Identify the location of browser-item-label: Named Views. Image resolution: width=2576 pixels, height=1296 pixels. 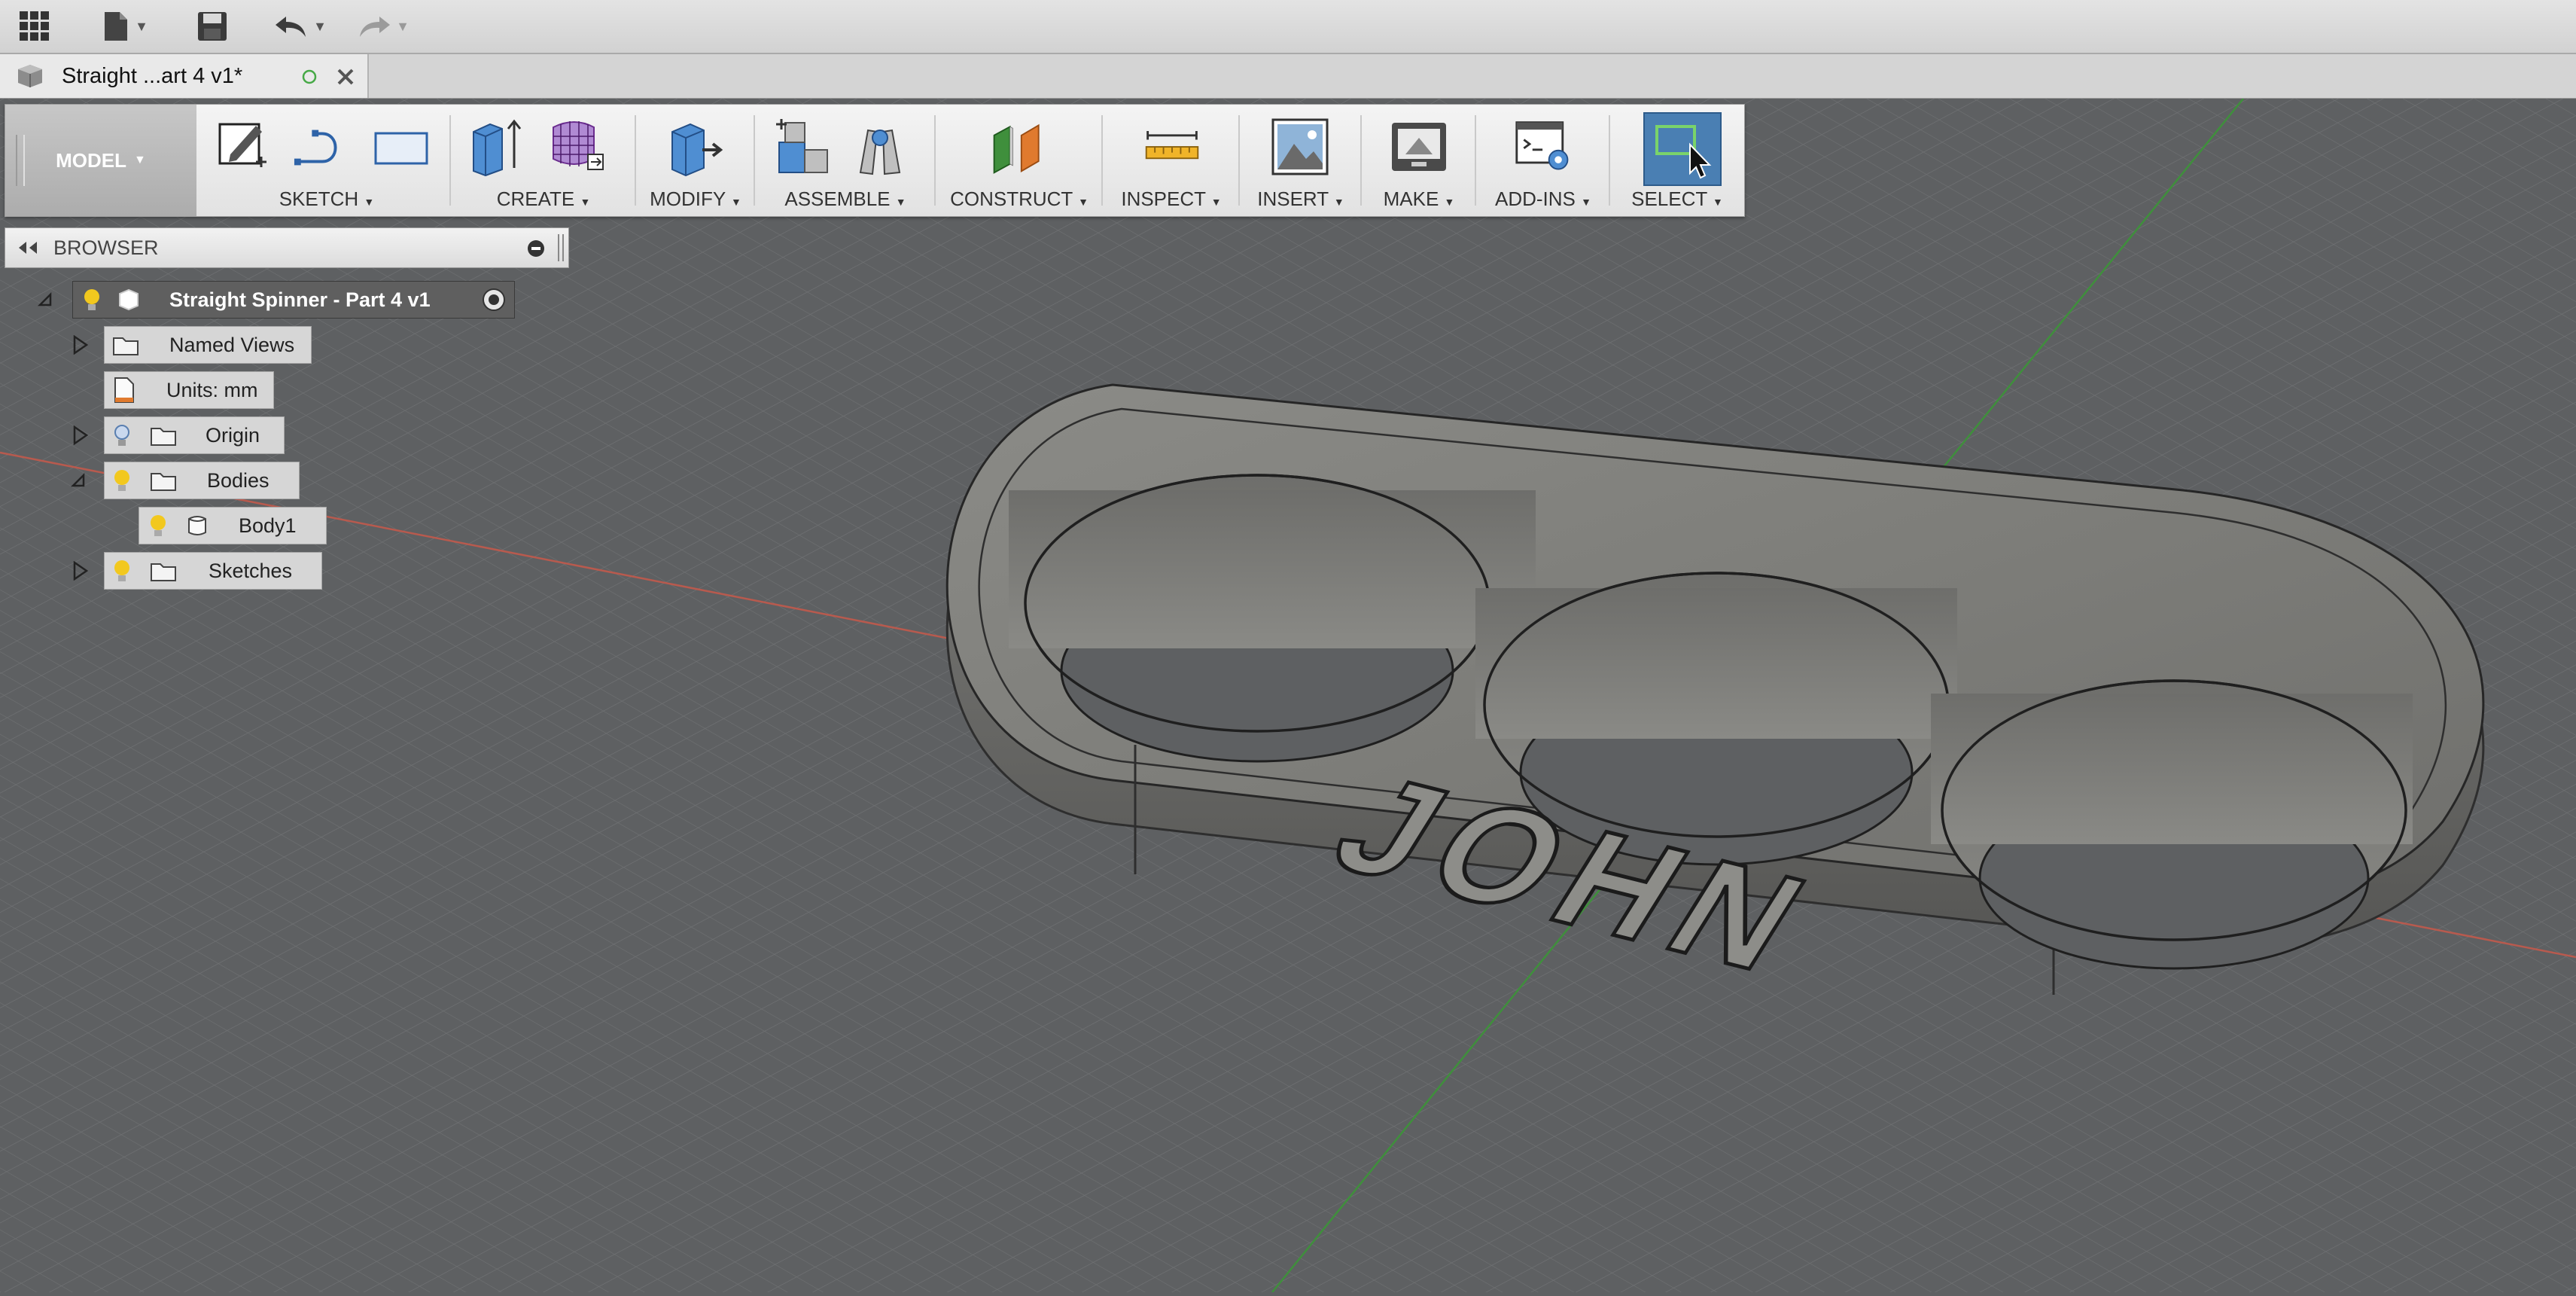
(232, 344).